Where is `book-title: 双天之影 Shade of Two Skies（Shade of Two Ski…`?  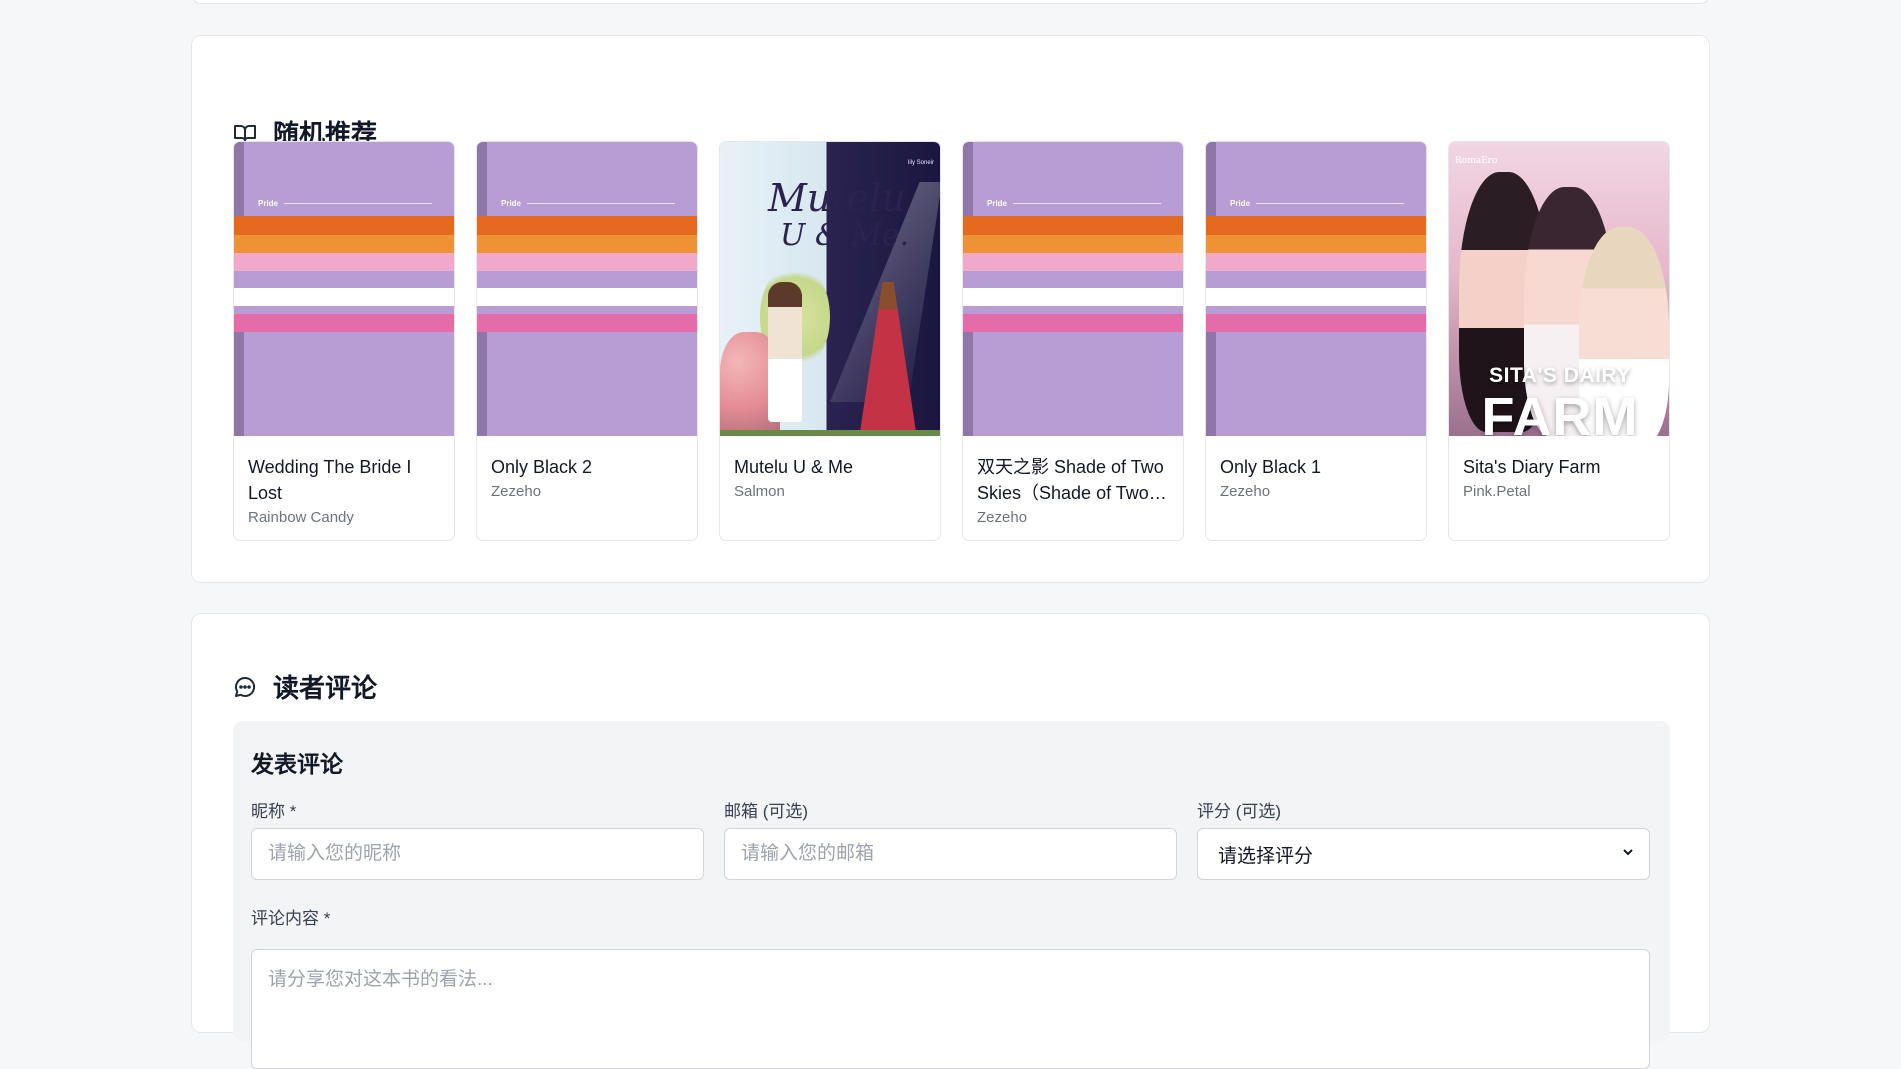 book-title: 双天之影 Shade of Two Skies（Shade of Two Ski… is located at coordinates (1073, 480).